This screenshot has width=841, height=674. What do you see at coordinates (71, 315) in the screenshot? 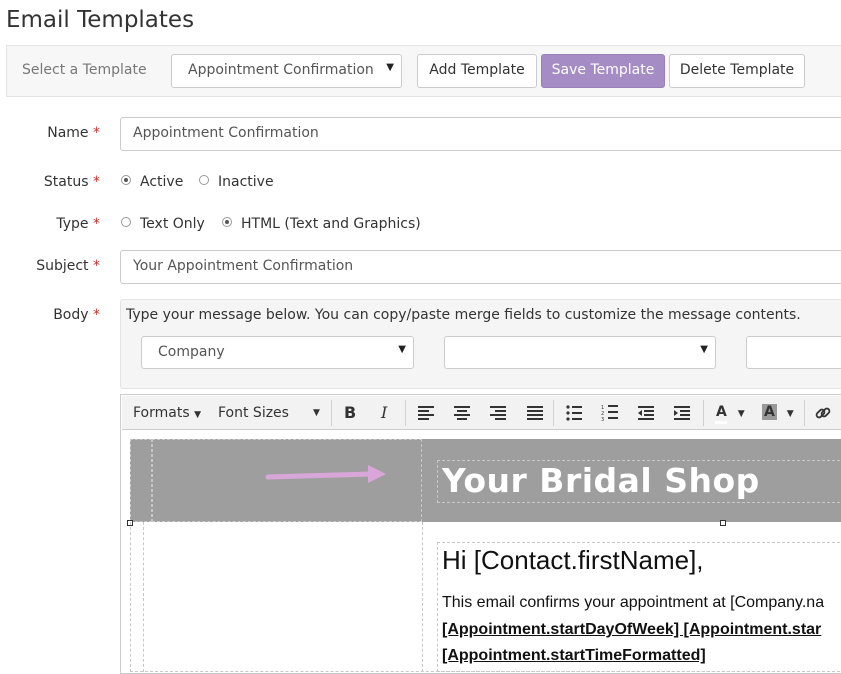
I see `body-label-text: Body` at bounding box center [71, 315].